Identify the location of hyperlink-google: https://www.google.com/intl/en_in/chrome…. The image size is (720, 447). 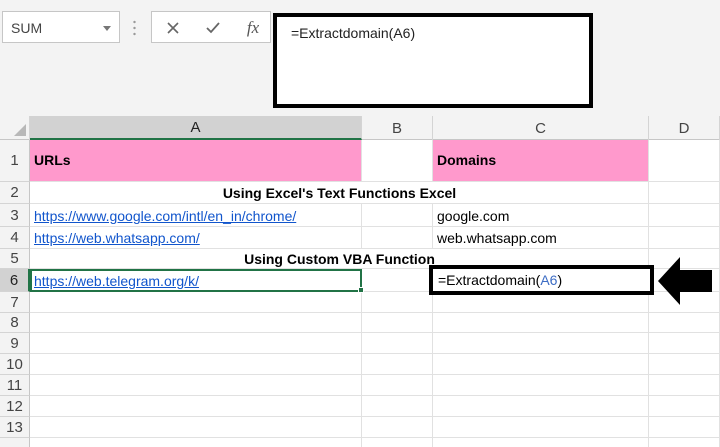
(165, 216).